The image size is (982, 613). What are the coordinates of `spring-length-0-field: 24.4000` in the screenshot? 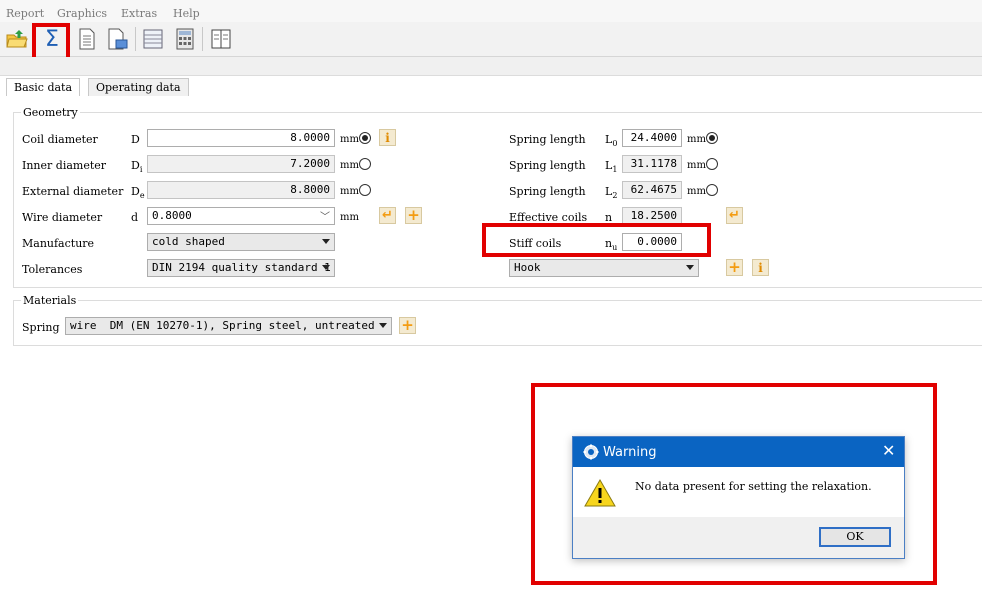 It's located at (652, 138).